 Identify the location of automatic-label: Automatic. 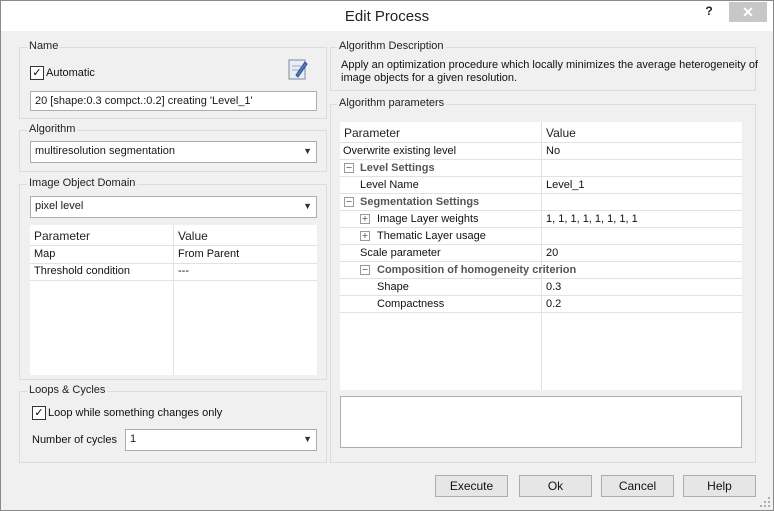
(70, 73).